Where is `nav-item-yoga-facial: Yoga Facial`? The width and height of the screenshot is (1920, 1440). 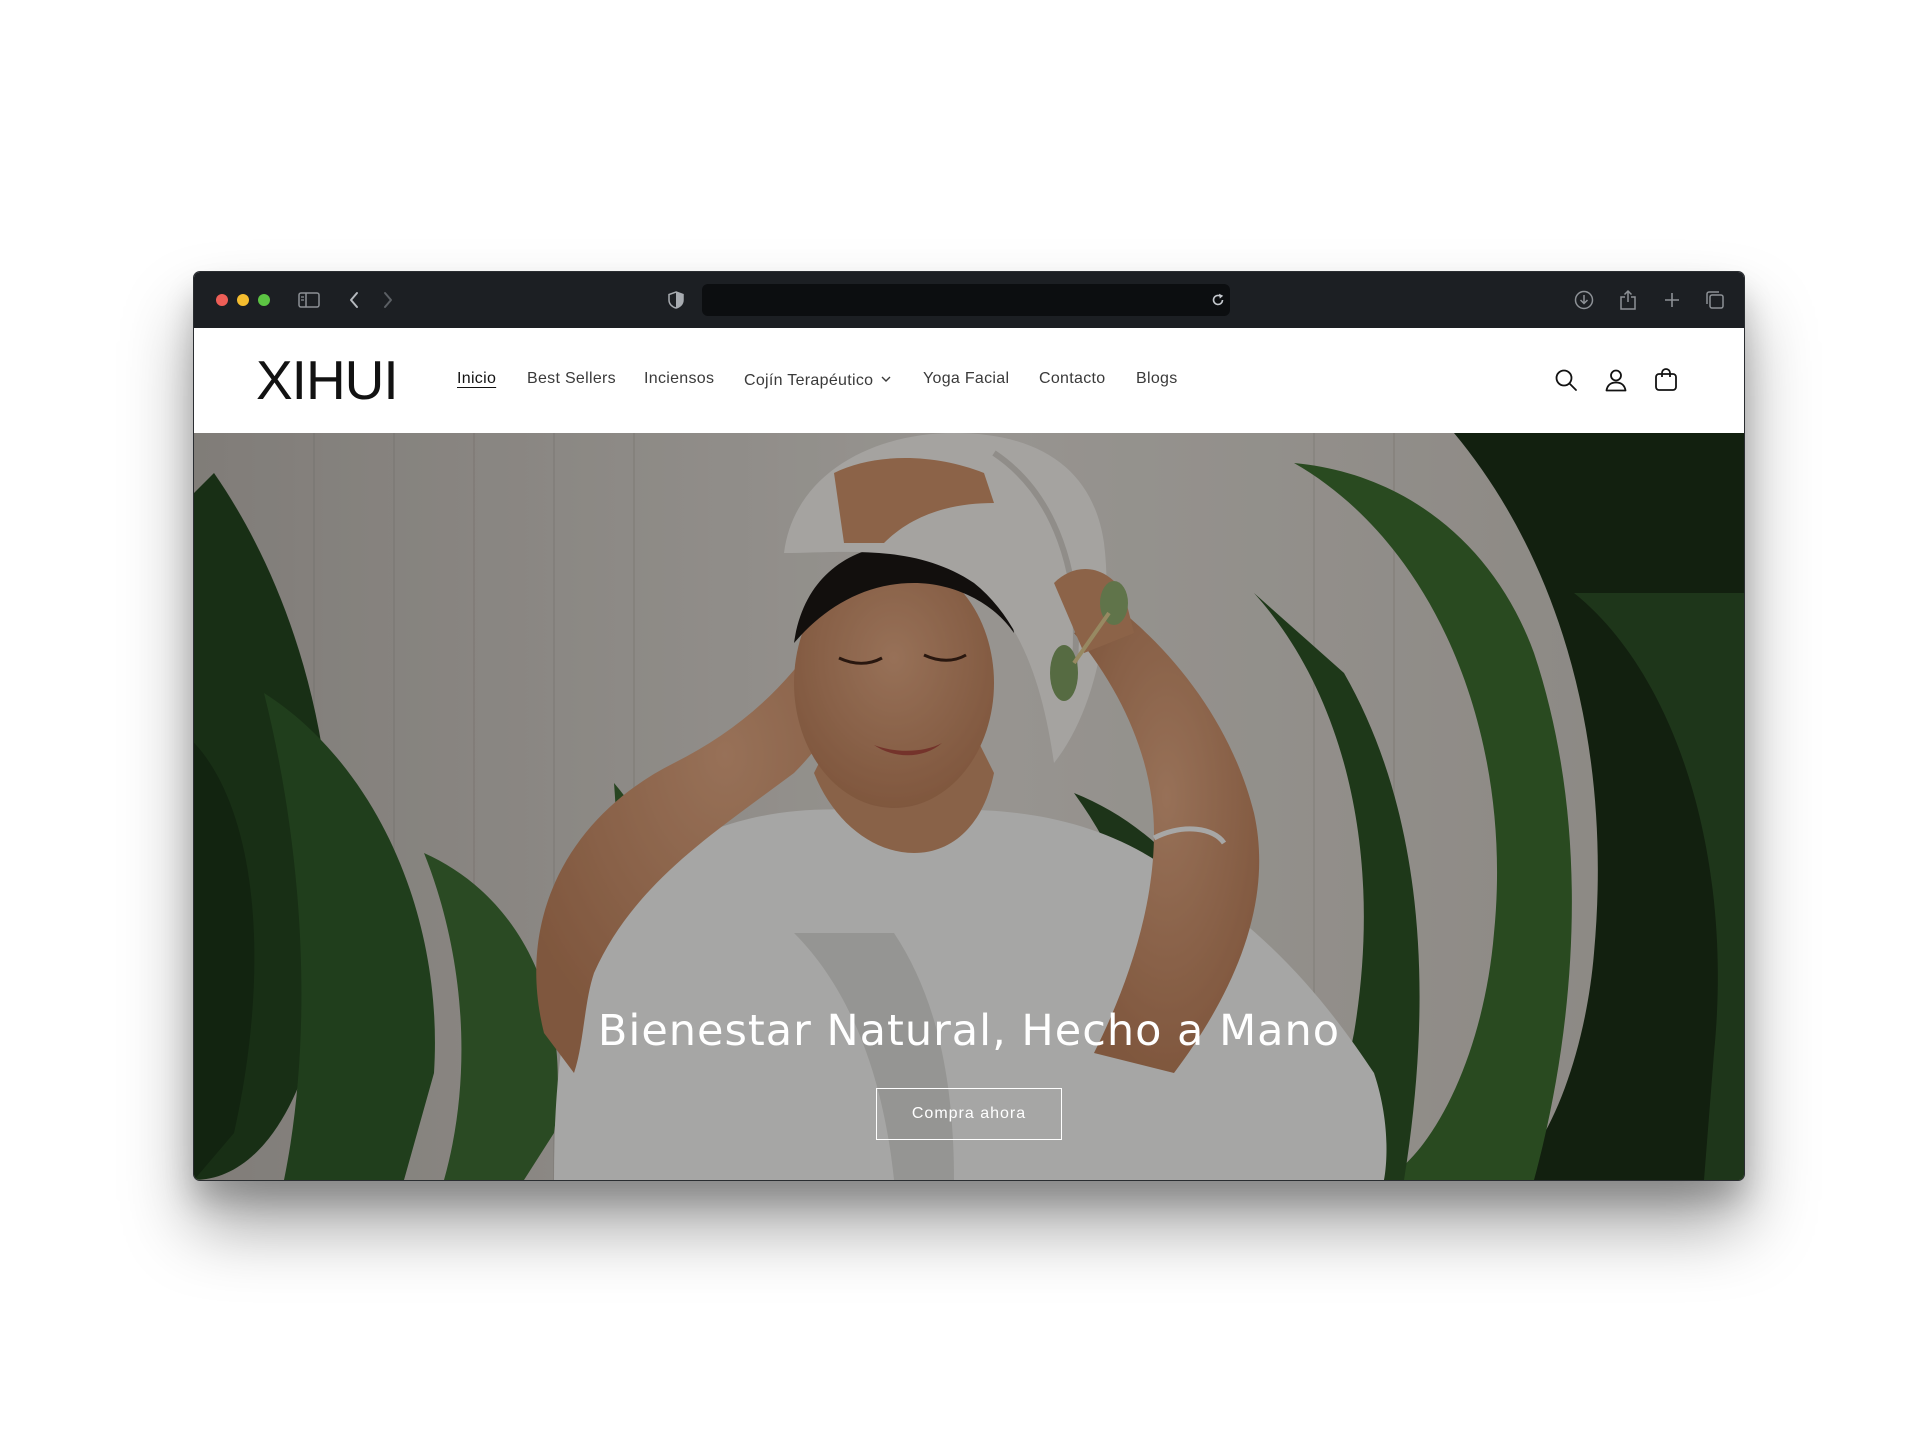 nav-item-yoga-facial: Yoga Facial is located at coordinates (966, 379).